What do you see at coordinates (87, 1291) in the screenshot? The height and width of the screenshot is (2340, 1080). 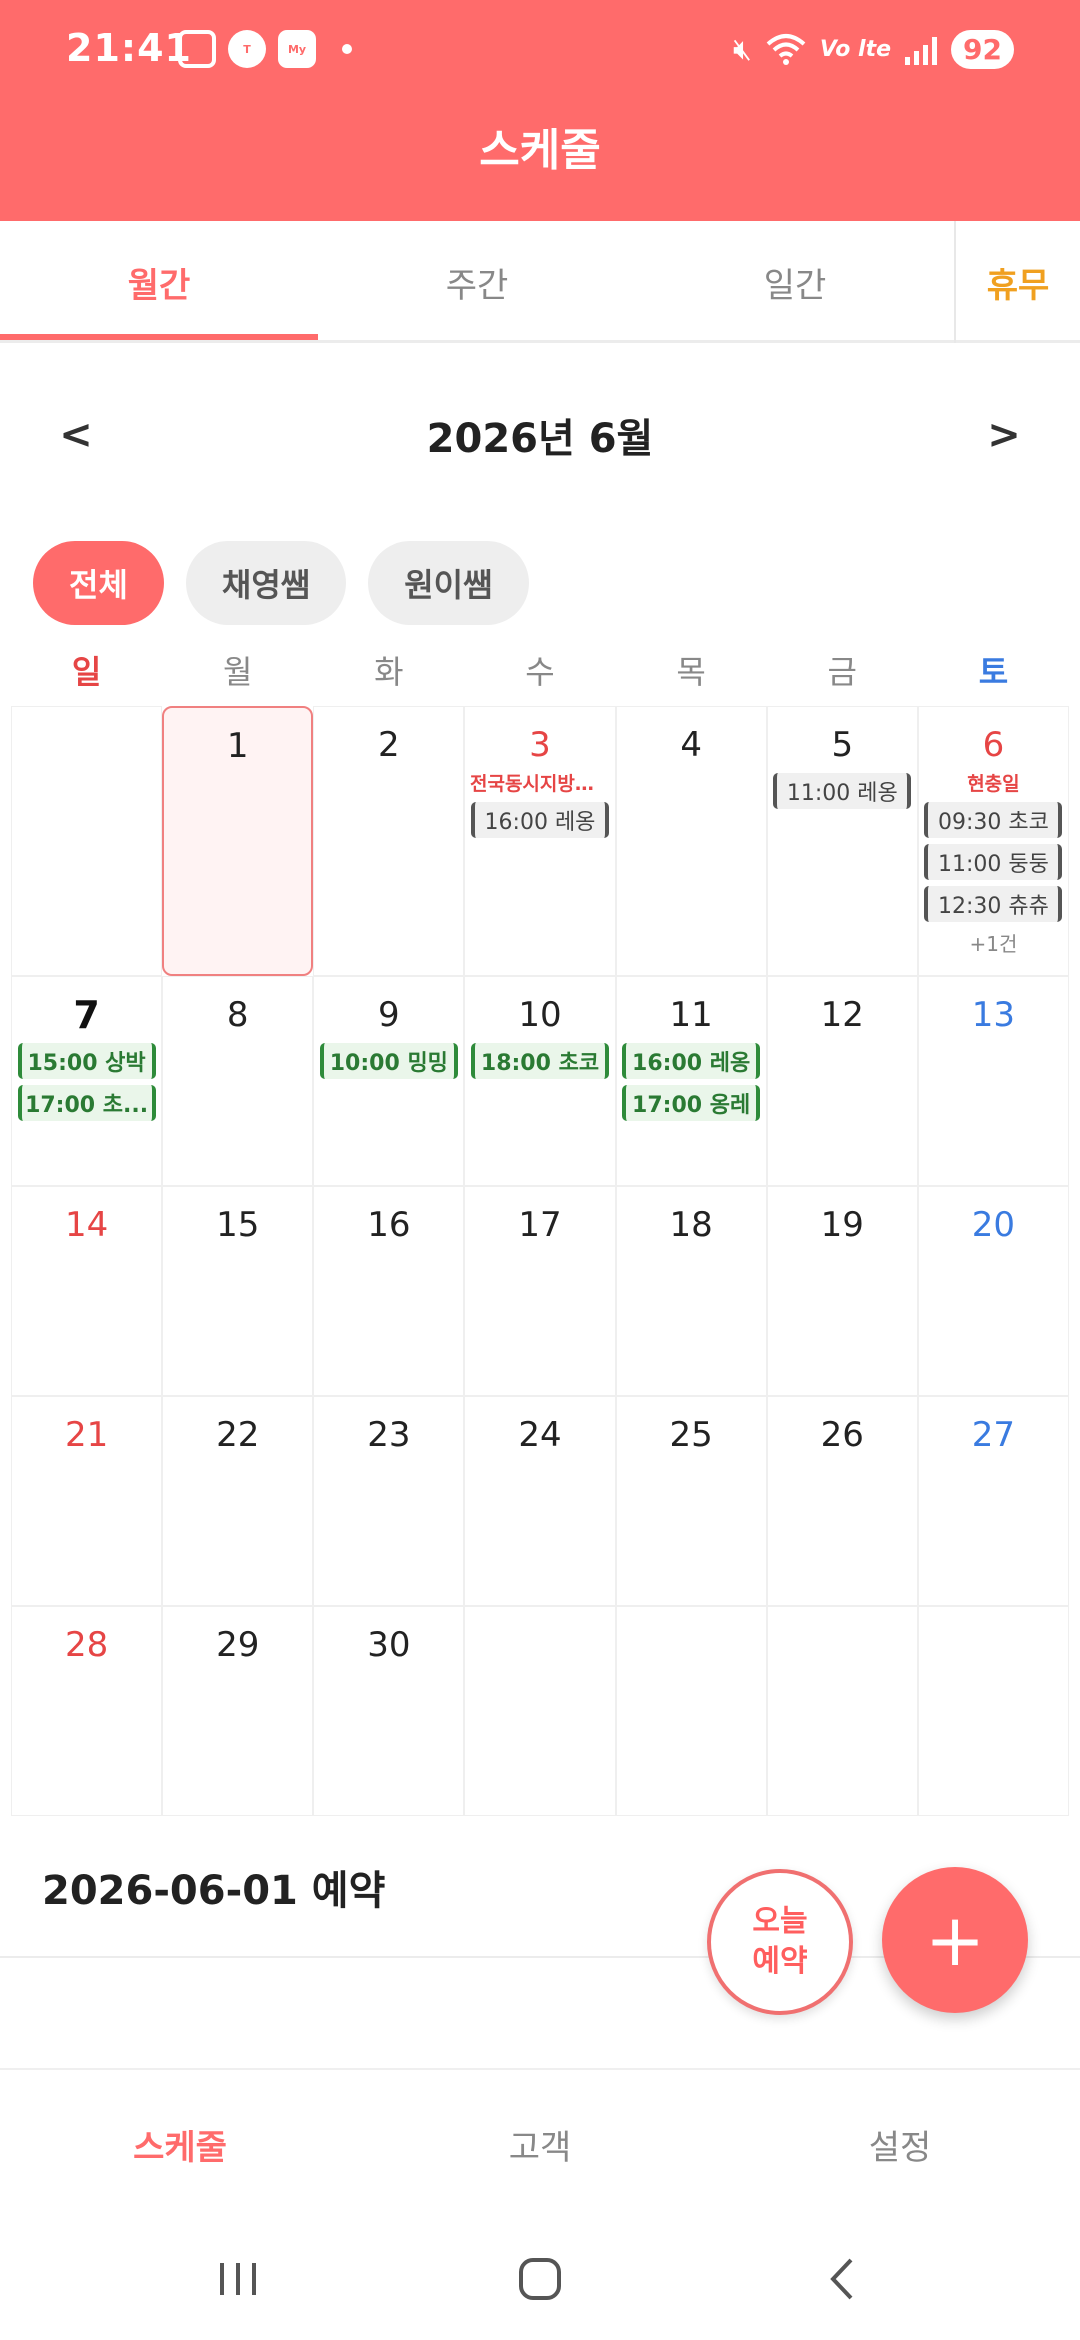 I see `calendar-day-cell: 14` at bounding box center [87, 1291].